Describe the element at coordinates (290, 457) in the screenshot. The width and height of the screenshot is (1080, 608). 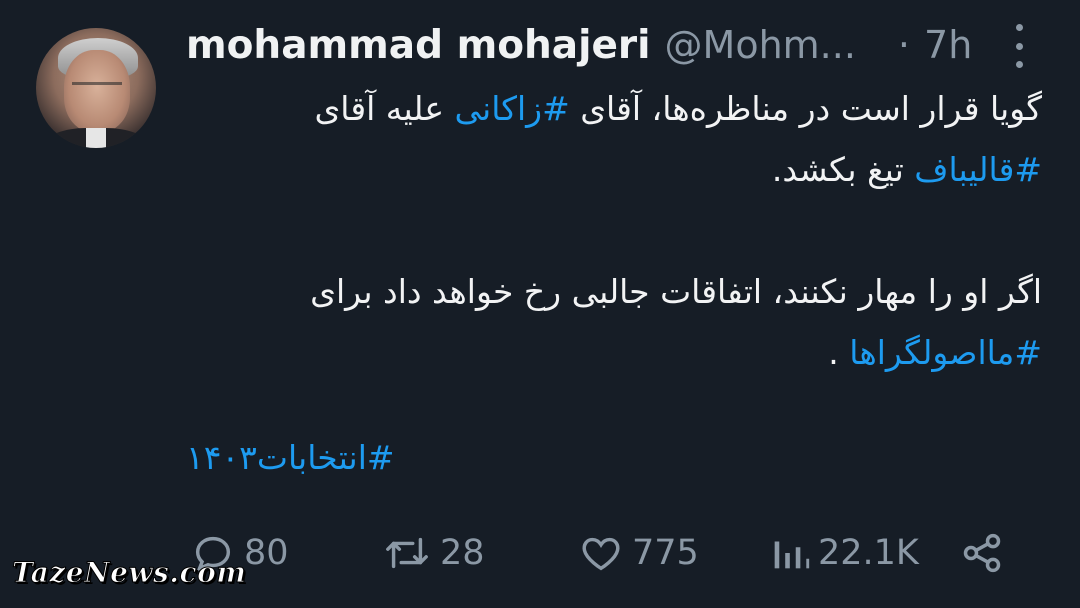
I see `hashtag-footer: #انتخابات۱۴۰۳` at that location.